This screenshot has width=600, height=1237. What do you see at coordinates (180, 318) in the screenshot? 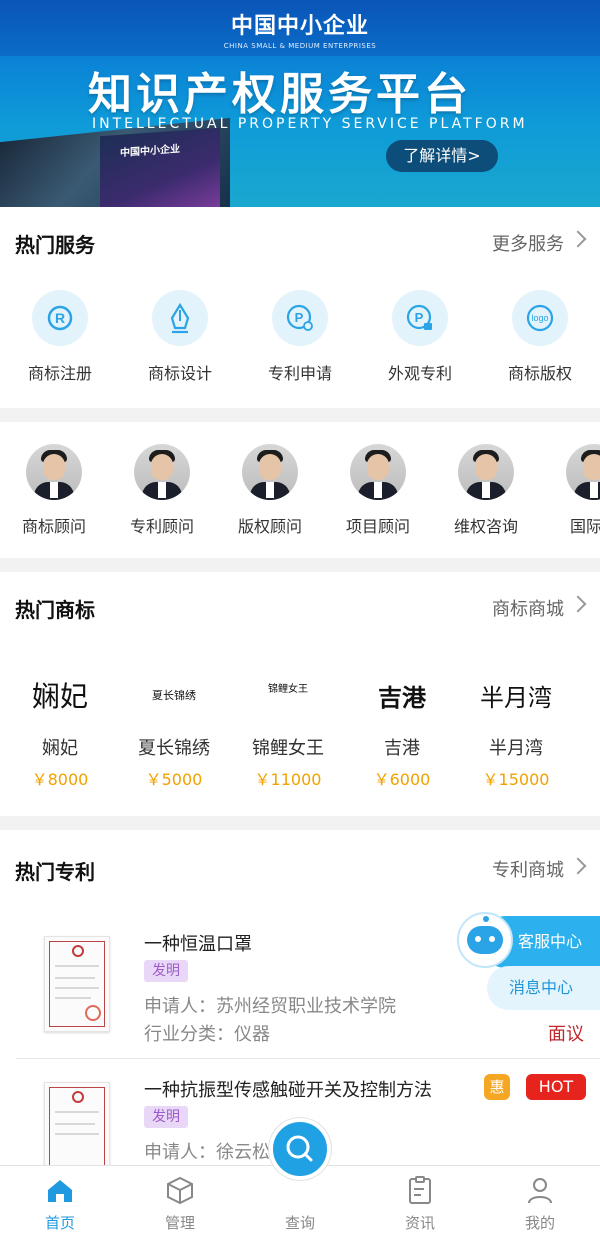
I see `pen-nib-icon` at bounding box center [180, 318].